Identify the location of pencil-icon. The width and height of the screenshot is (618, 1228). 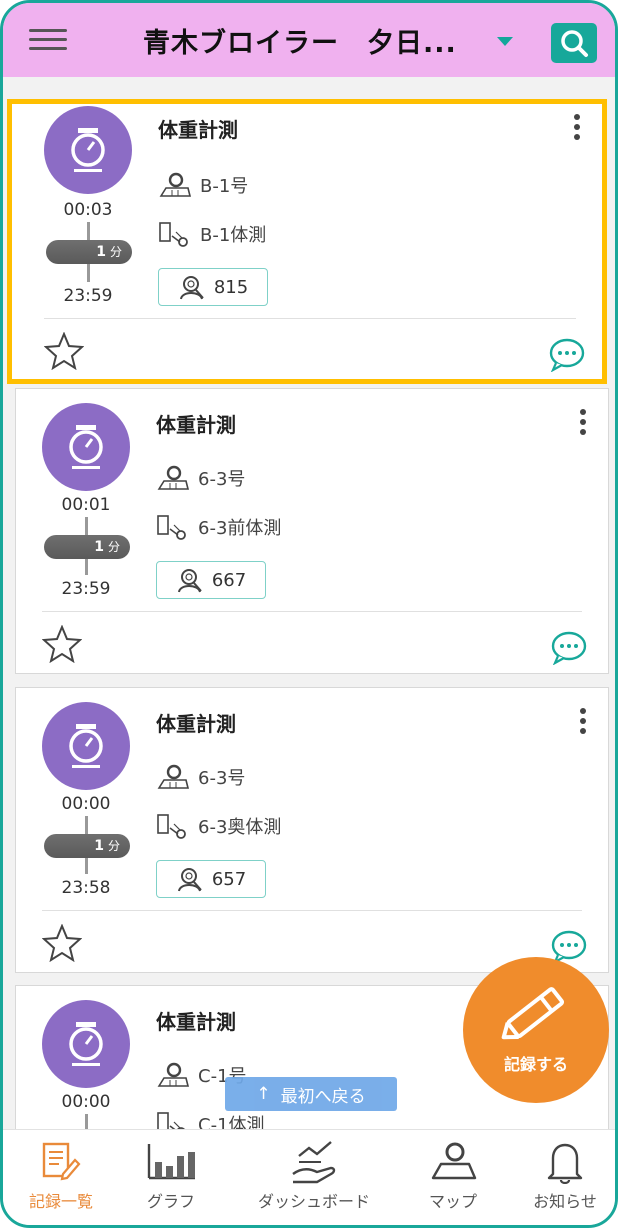
(533, 1013).